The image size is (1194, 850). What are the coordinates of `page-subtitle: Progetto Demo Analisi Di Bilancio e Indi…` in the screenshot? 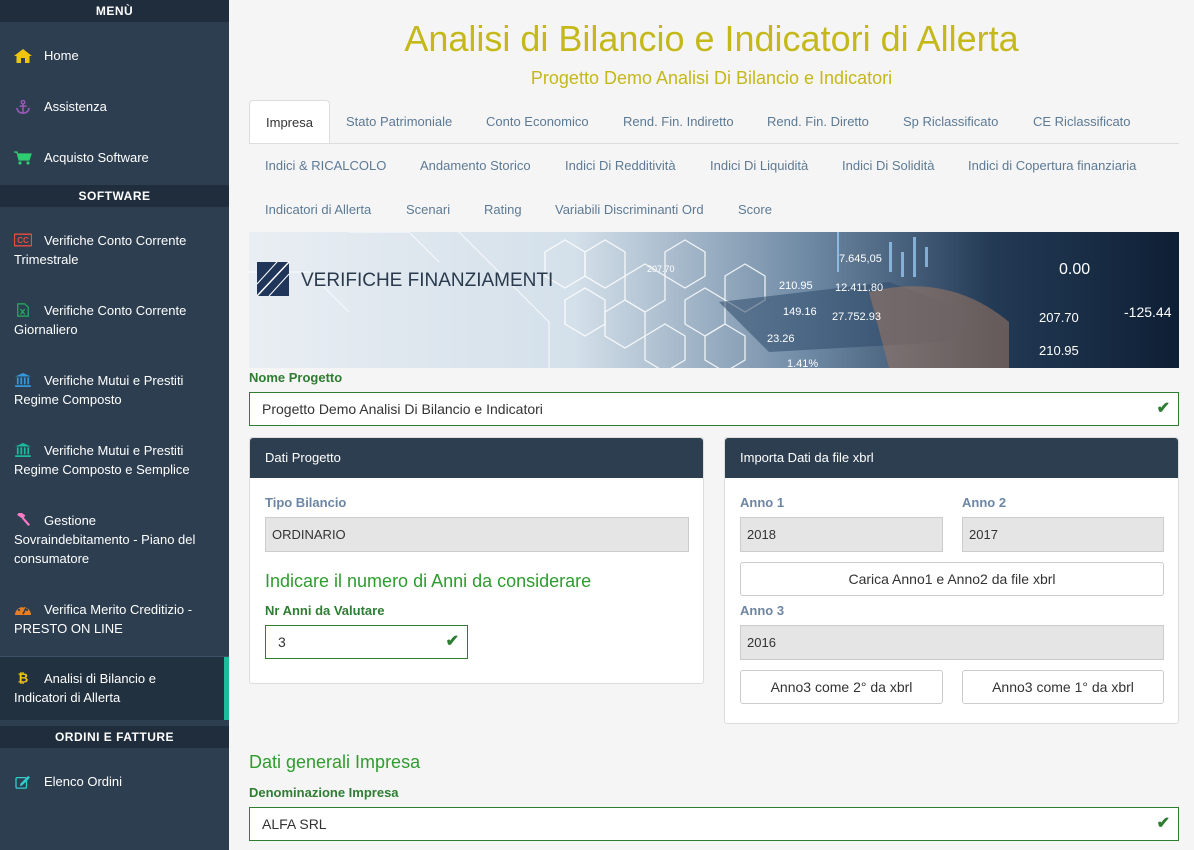 It's located at (711, 78).